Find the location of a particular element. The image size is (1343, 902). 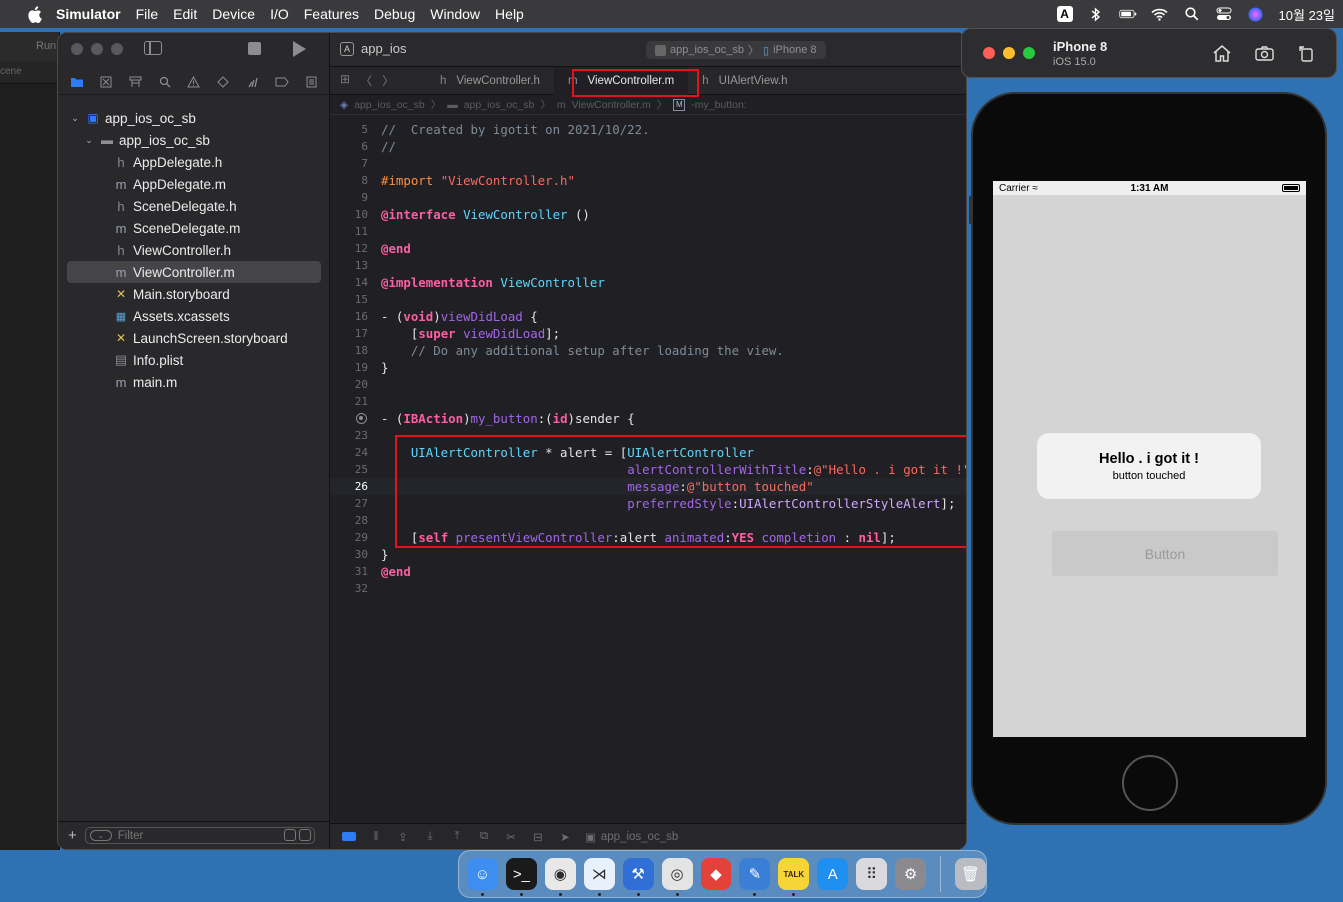

code-line: 8 #import "ViewController.h" is located at coordinates (648, 180).